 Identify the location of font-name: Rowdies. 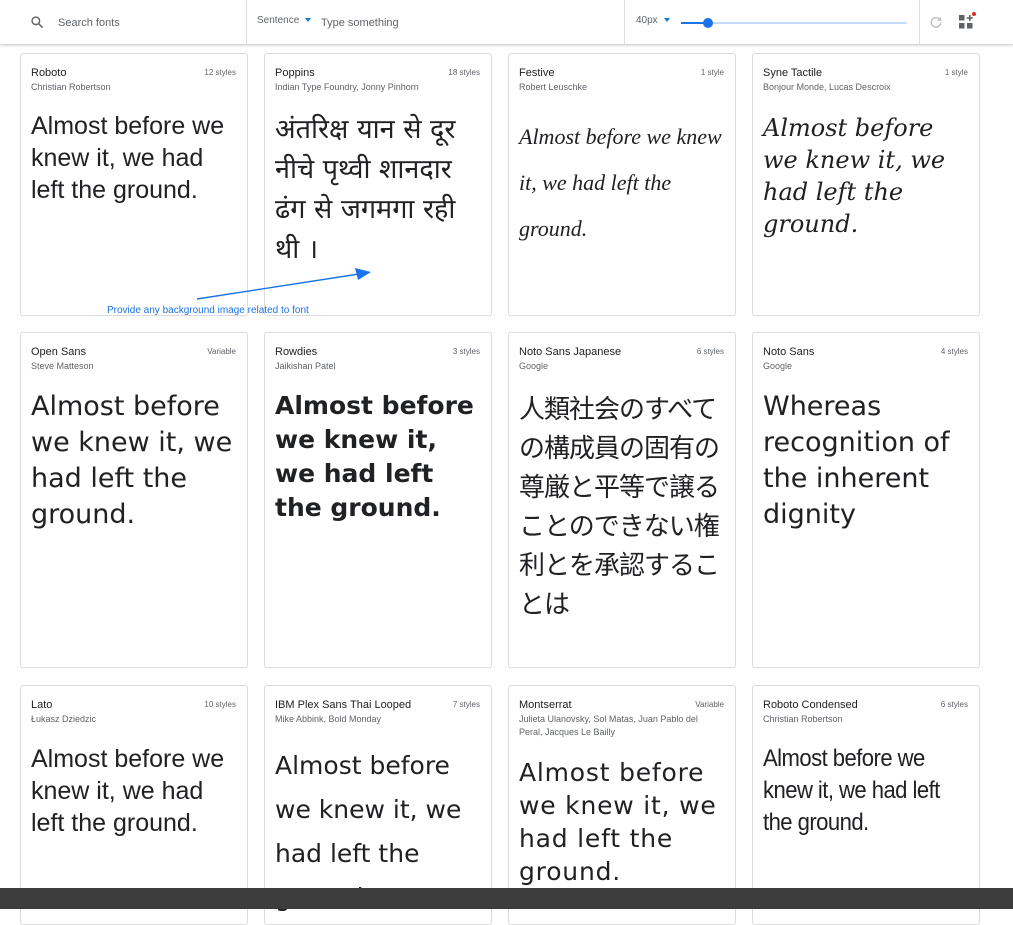
(296, 352).